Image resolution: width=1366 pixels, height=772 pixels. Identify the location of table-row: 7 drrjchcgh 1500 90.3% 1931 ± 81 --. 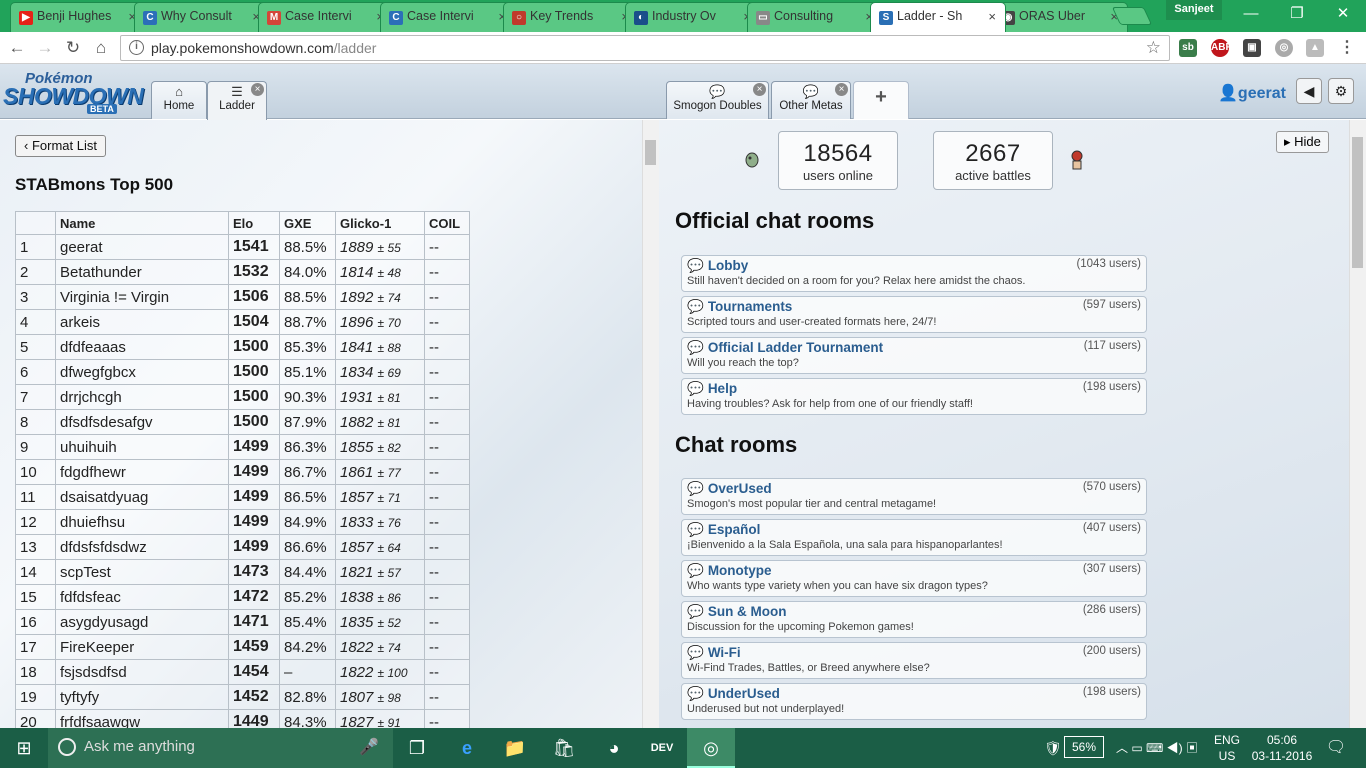
(242, 397).